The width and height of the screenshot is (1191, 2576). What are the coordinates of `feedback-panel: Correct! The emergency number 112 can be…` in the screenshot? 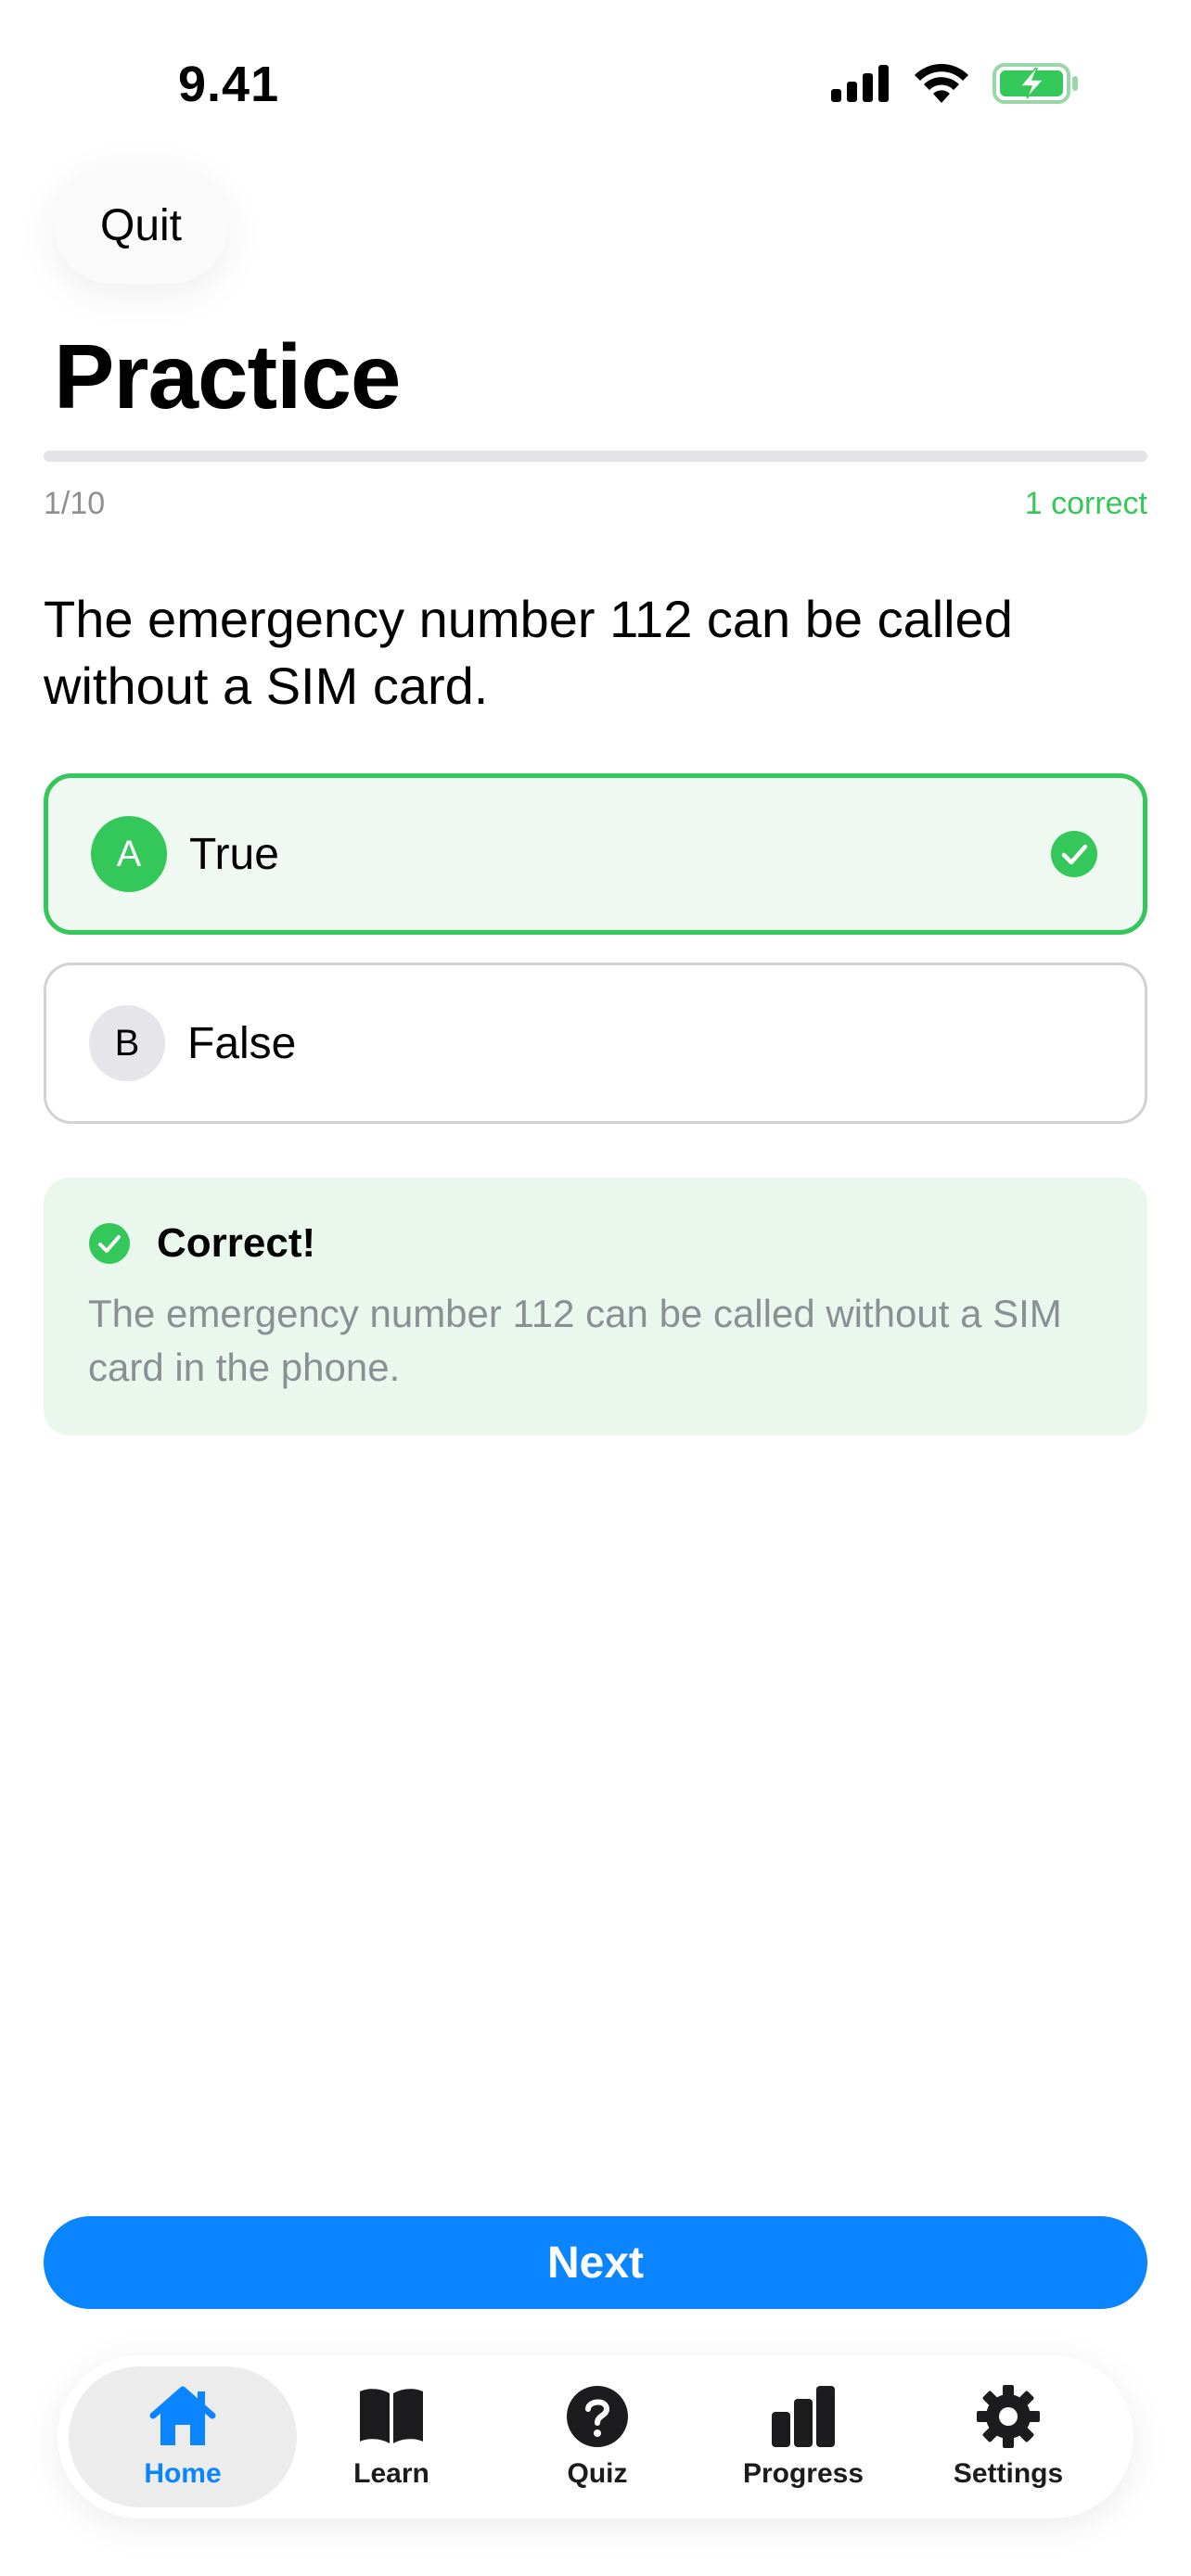 It's located at (595, 1306).